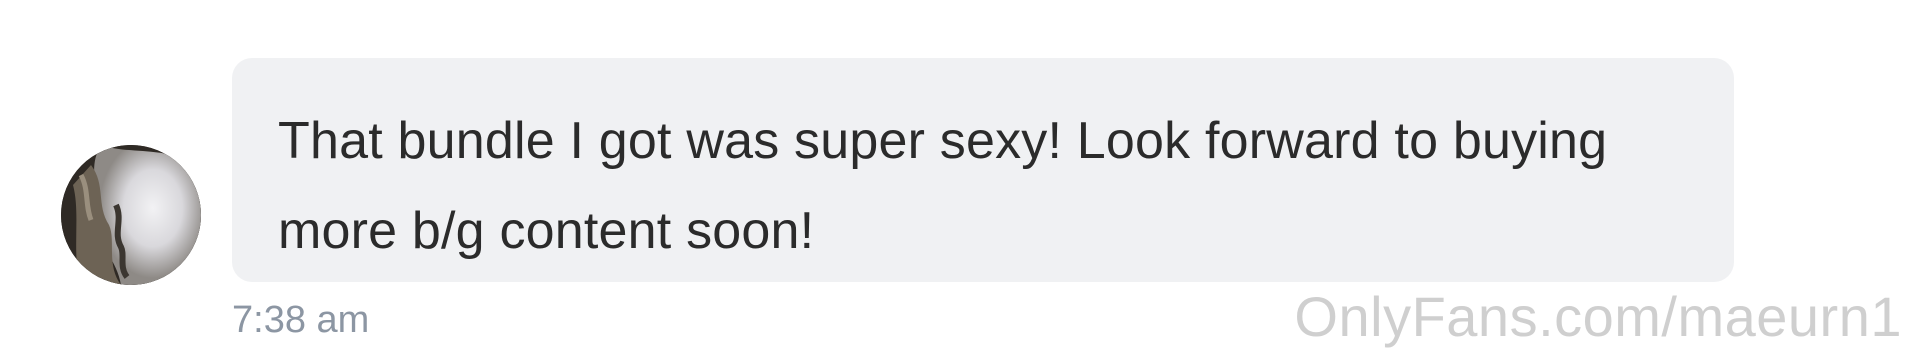 This screenshot has height=357, width=1920. I want to click on user-avatar, so click(131, 215).